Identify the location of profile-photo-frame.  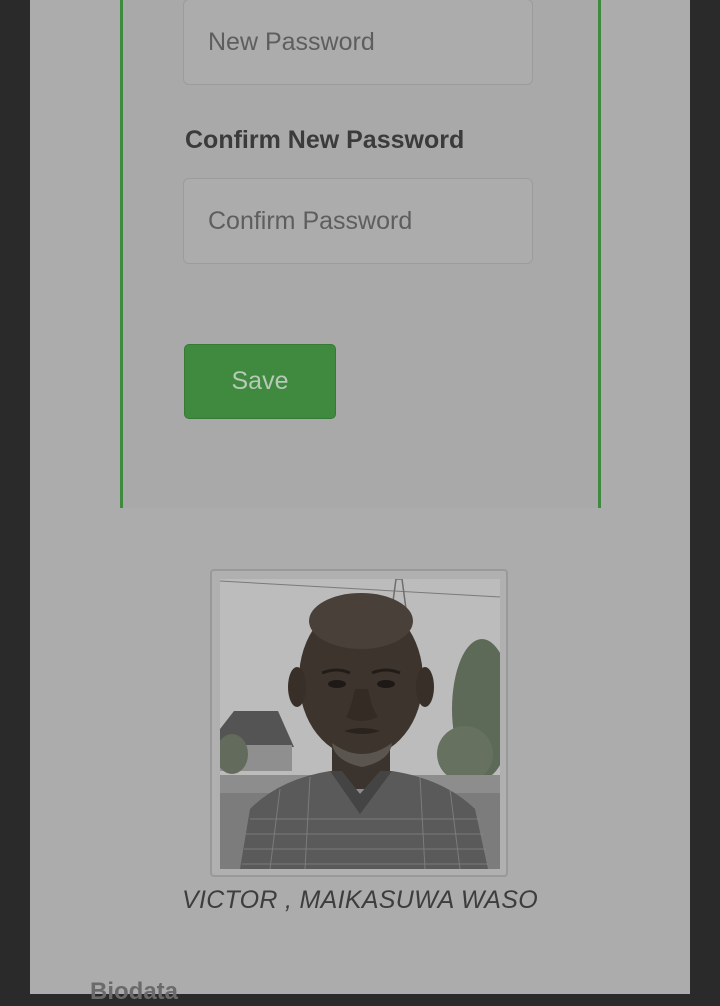
(359, 723).